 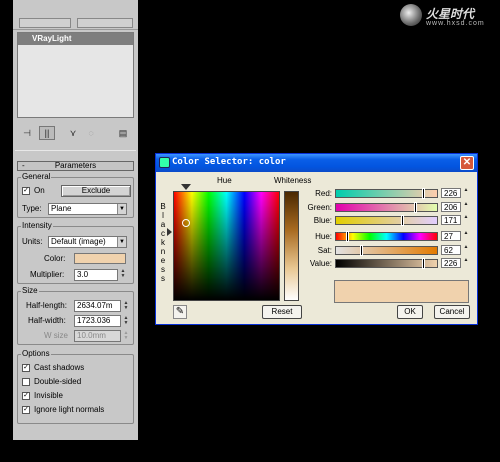 I want to click on units-dropdown: Default (image) ▼, so click(x=87, y=242).